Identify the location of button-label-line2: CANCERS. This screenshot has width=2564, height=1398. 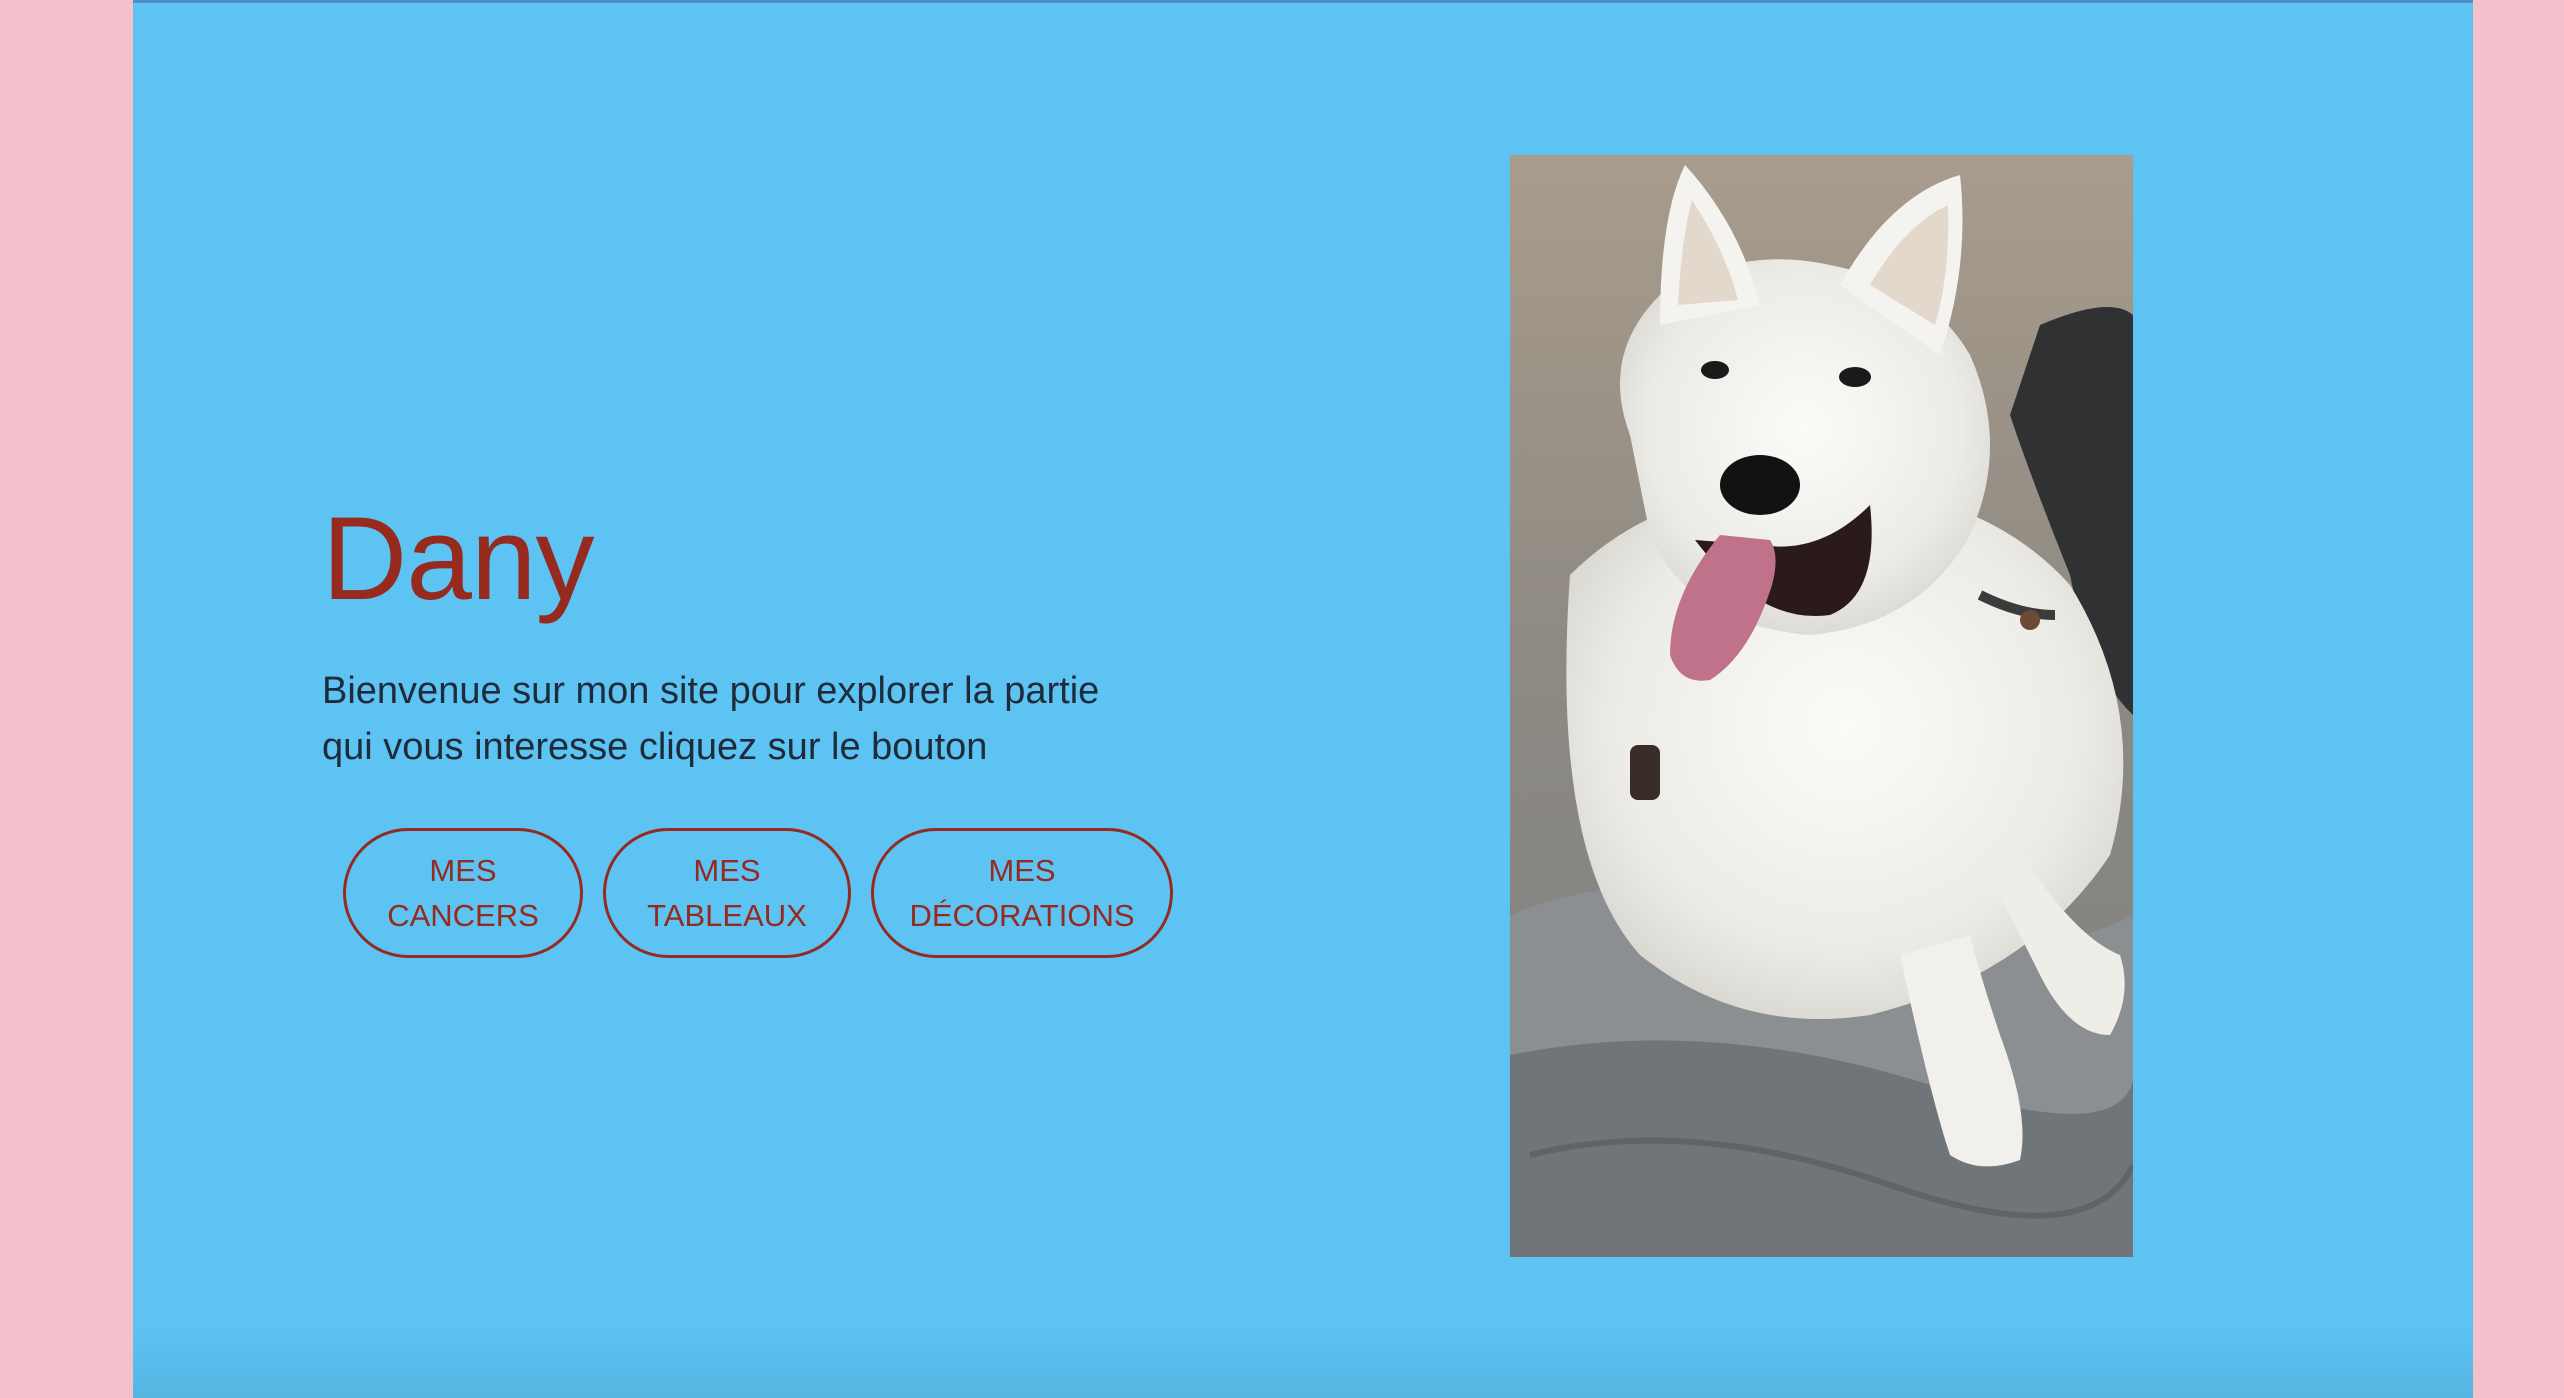
(463, 915).